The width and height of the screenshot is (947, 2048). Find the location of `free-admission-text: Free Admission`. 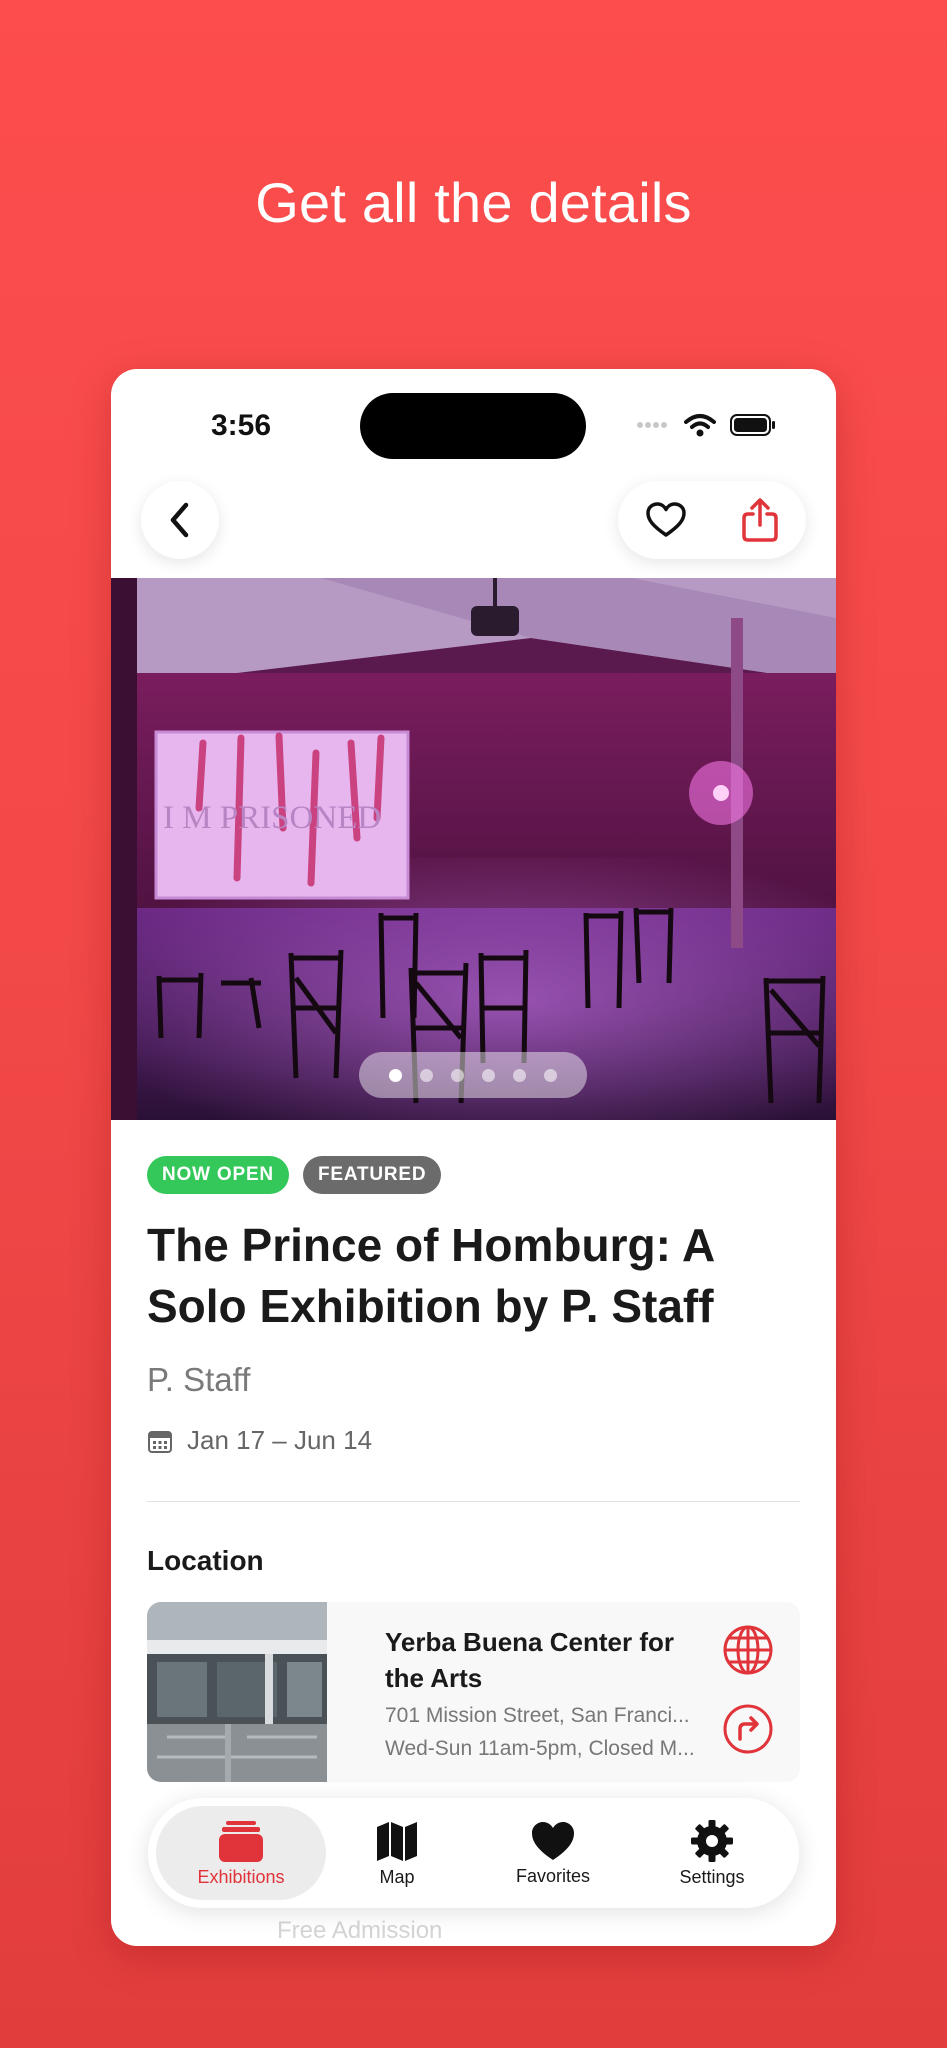

free-admission-text: Free Admission is located at coordinates (360, 1930).